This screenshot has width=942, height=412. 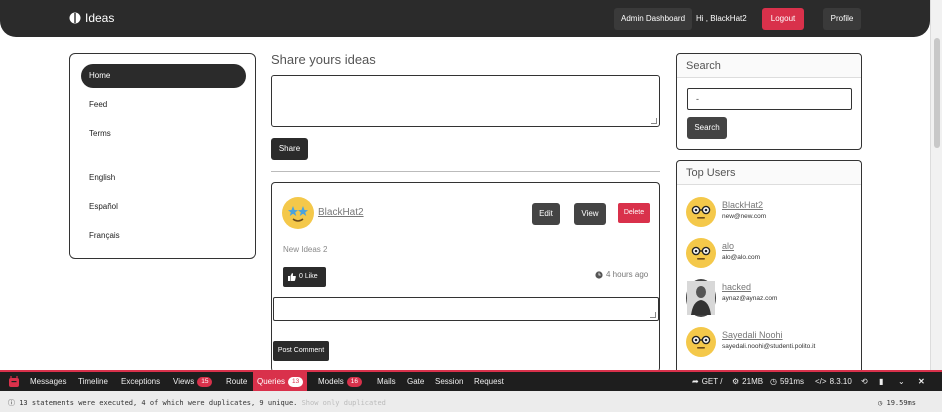 What do you see at coordinates (627, 274) in the screenshot?
I see `time-ago-text: 4 hours ago` at bounding box center [627, 274].